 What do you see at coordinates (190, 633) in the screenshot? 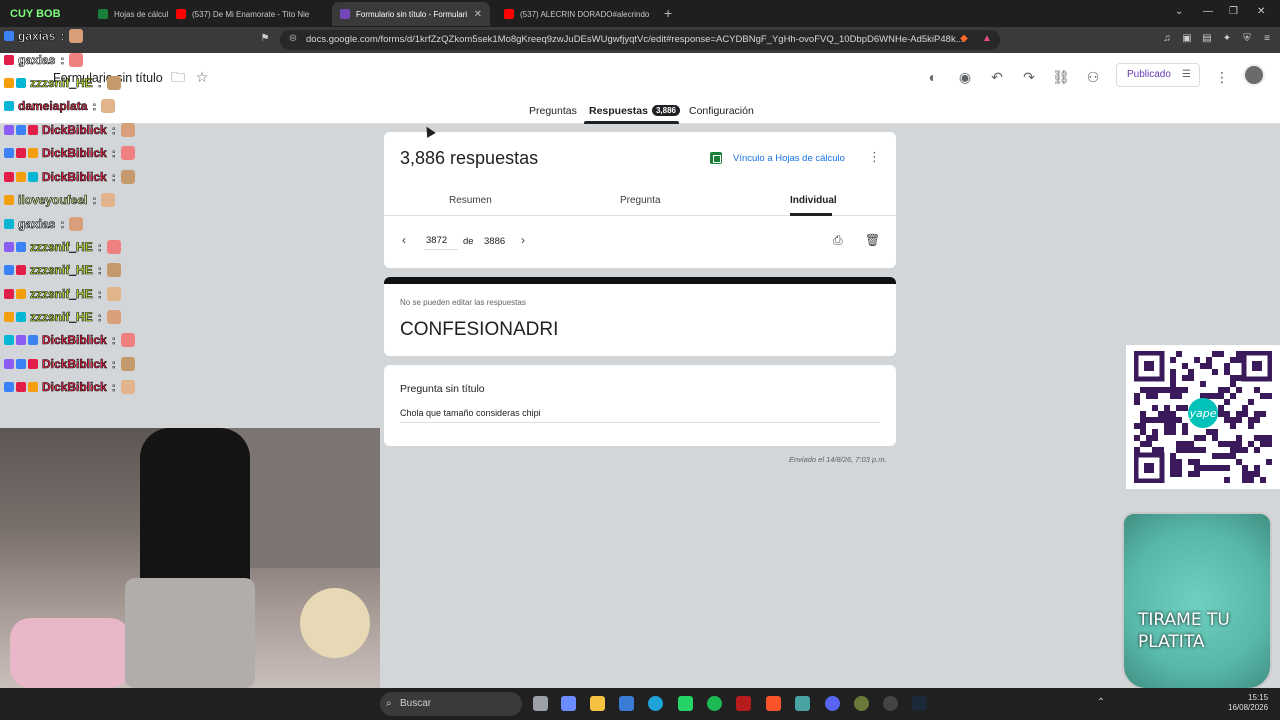
I see `webcam-person-pants` at bounding box center [190, 633].